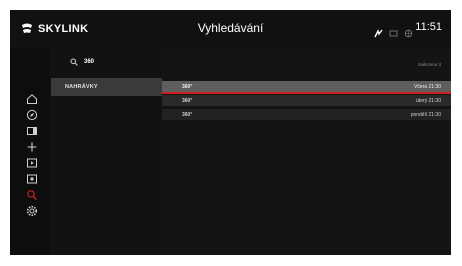  Describe the element at coordinates (106, 87) in the screenshot. I see `category-recordings: NAHRÁVKY` at that location.